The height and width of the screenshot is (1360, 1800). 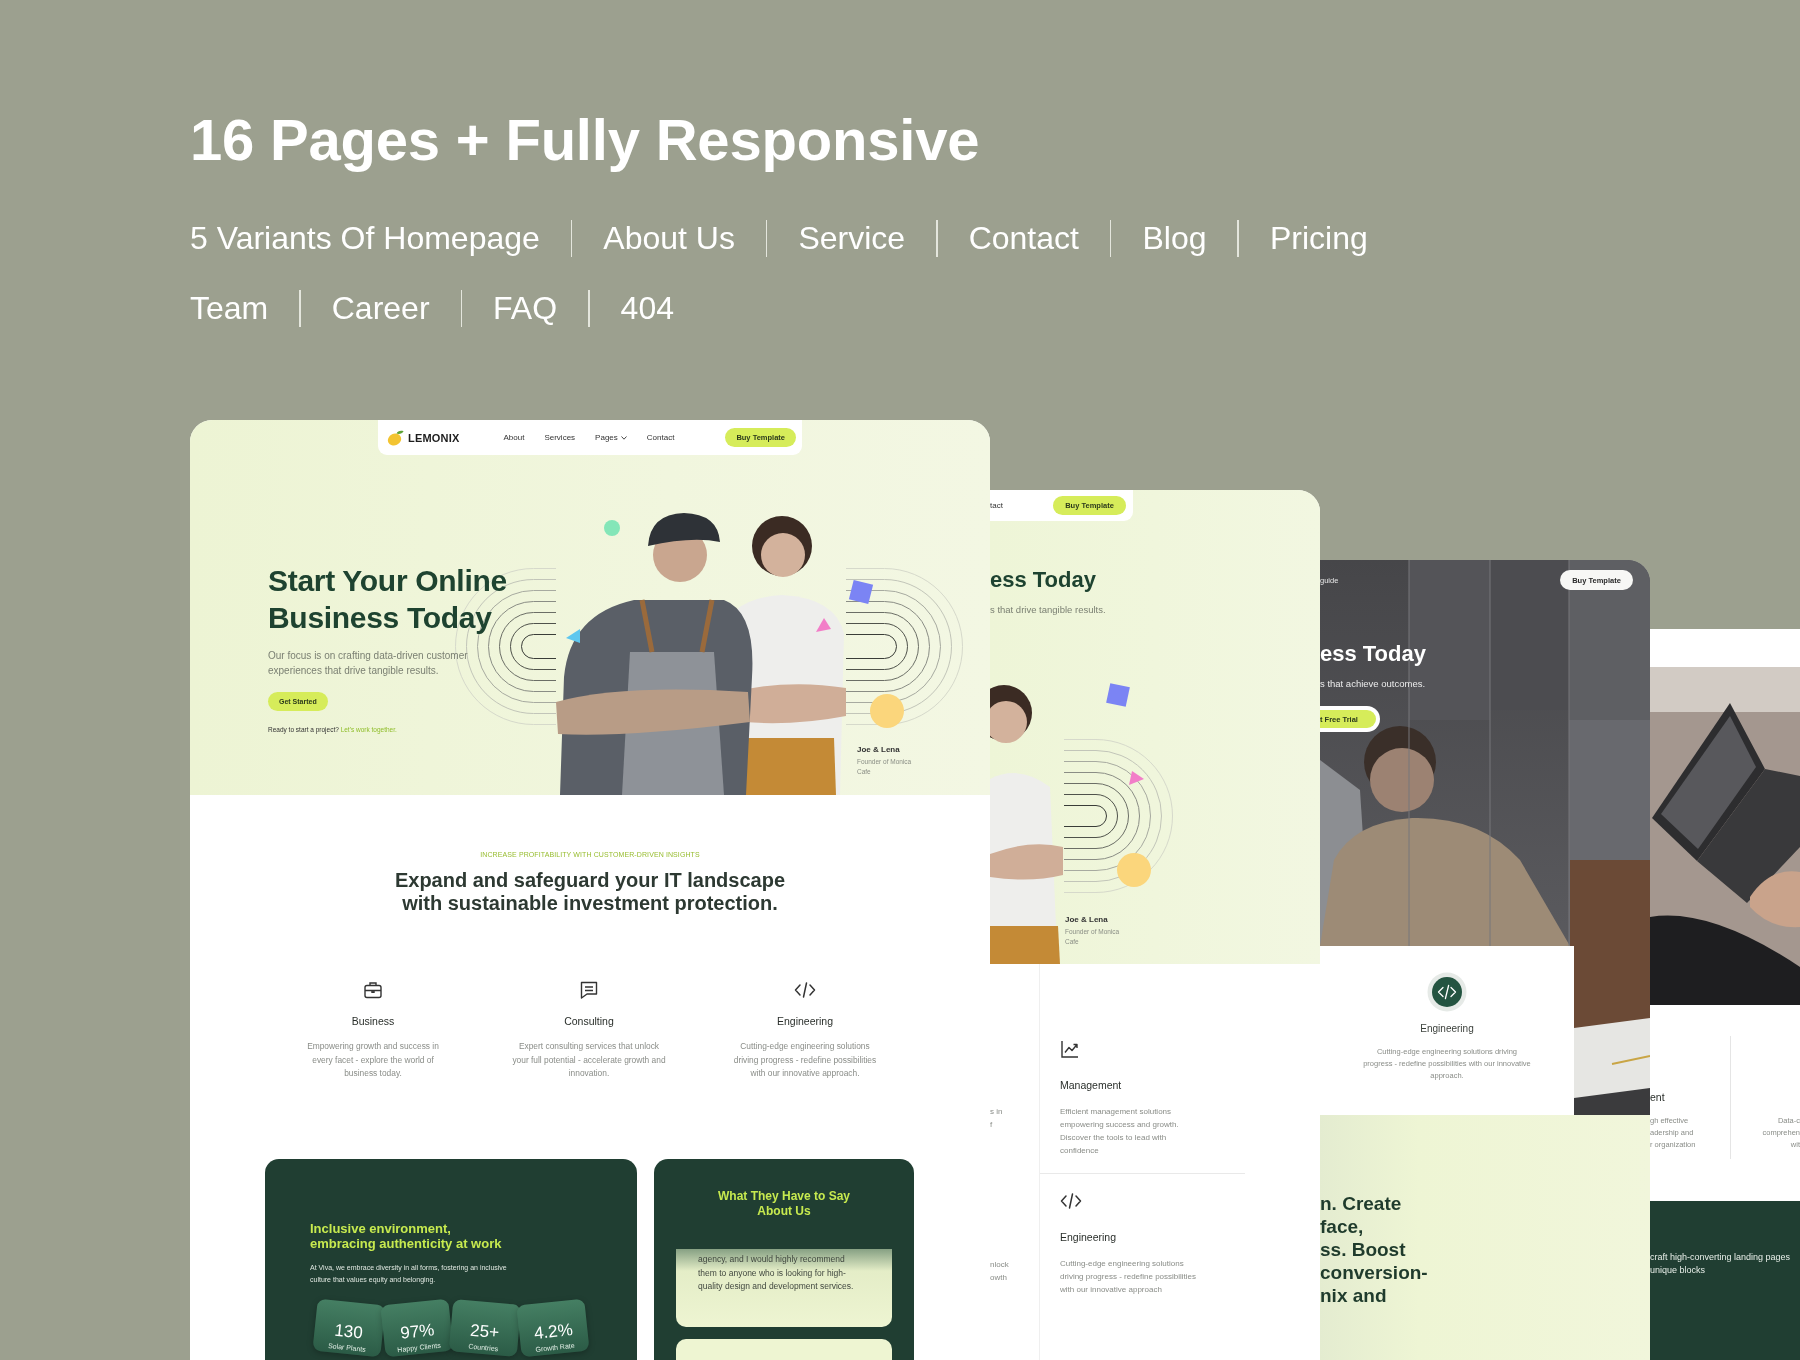 What do you see at coordinates (589, 1021) in the screenshot?
I see `service-title: Consulting` at bounding box center [589, 1021].